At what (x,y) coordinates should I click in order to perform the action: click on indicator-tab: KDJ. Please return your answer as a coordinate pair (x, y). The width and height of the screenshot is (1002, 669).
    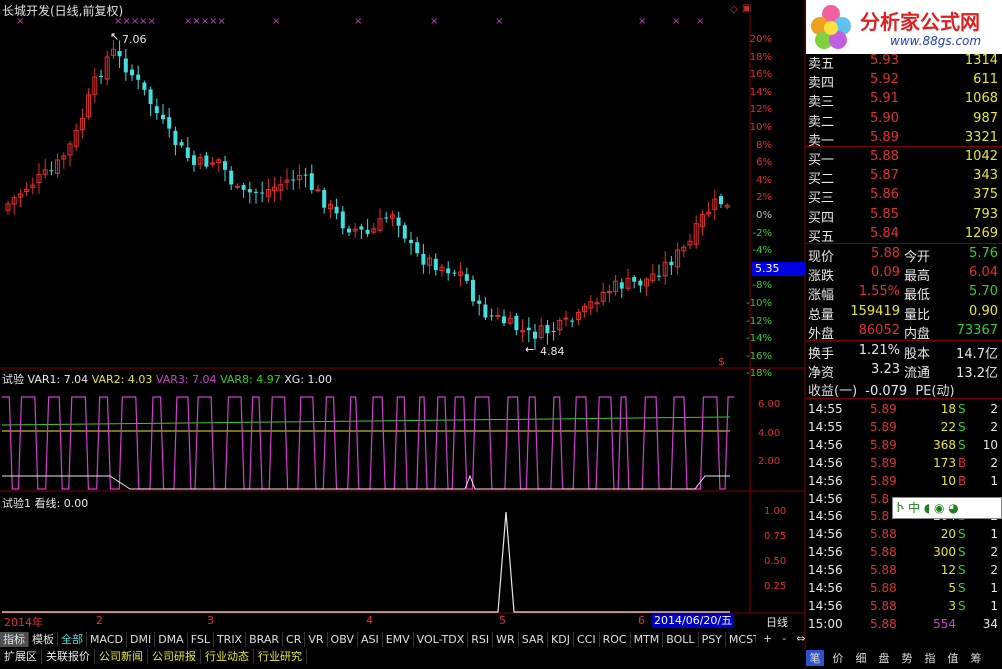
    Looking at the image, I should click on (561, 639).